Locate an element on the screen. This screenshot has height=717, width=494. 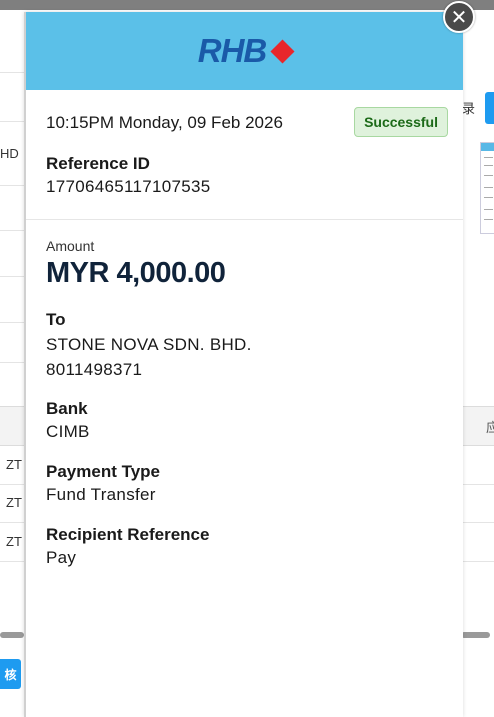
logo-diamond-icon is located at coordinates (282, 51).